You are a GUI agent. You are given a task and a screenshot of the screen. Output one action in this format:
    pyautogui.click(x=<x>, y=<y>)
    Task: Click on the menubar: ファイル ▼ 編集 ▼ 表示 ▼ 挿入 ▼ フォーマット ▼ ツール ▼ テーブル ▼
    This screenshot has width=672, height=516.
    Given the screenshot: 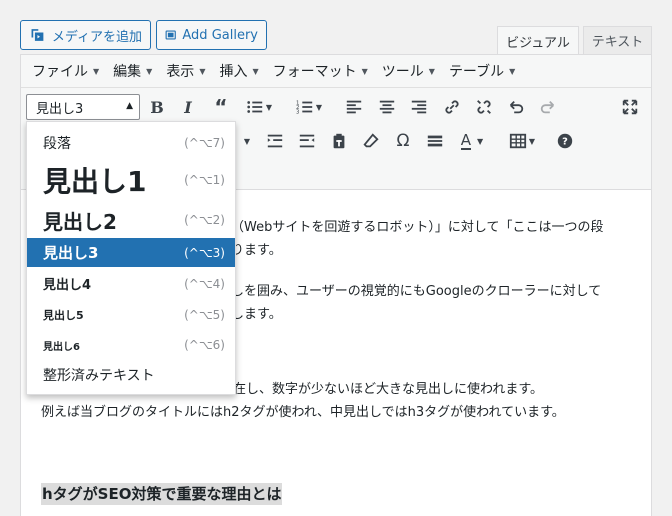 What is the action you would take?
    pyautogui.click(x=336, y=71)
    